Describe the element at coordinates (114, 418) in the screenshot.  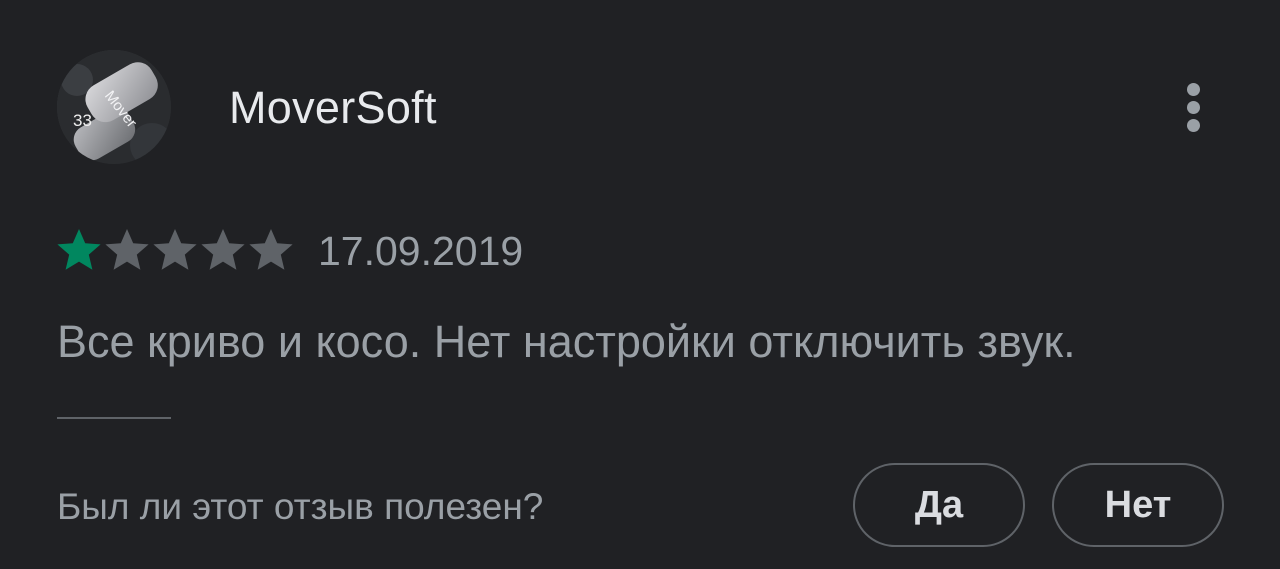
I see `divider` at that location.